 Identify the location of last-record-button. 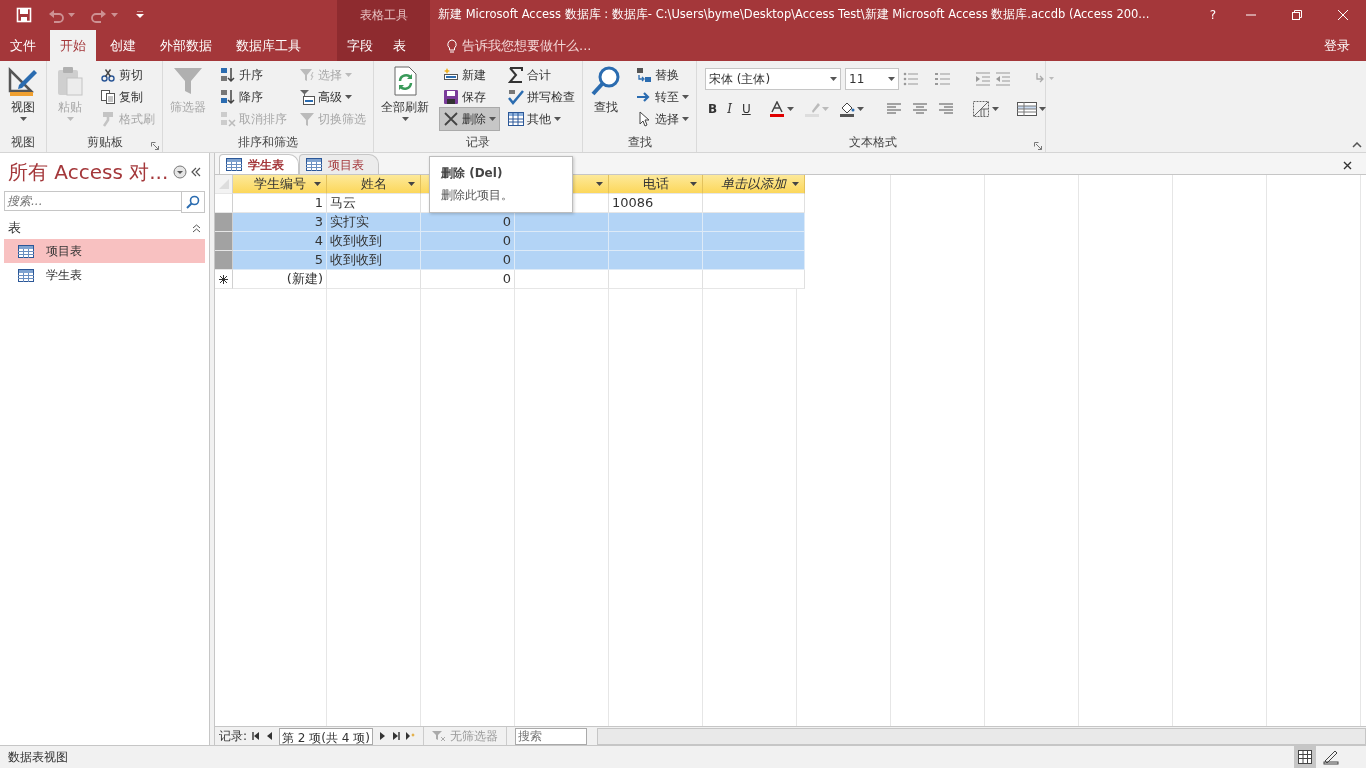
(395, 736).